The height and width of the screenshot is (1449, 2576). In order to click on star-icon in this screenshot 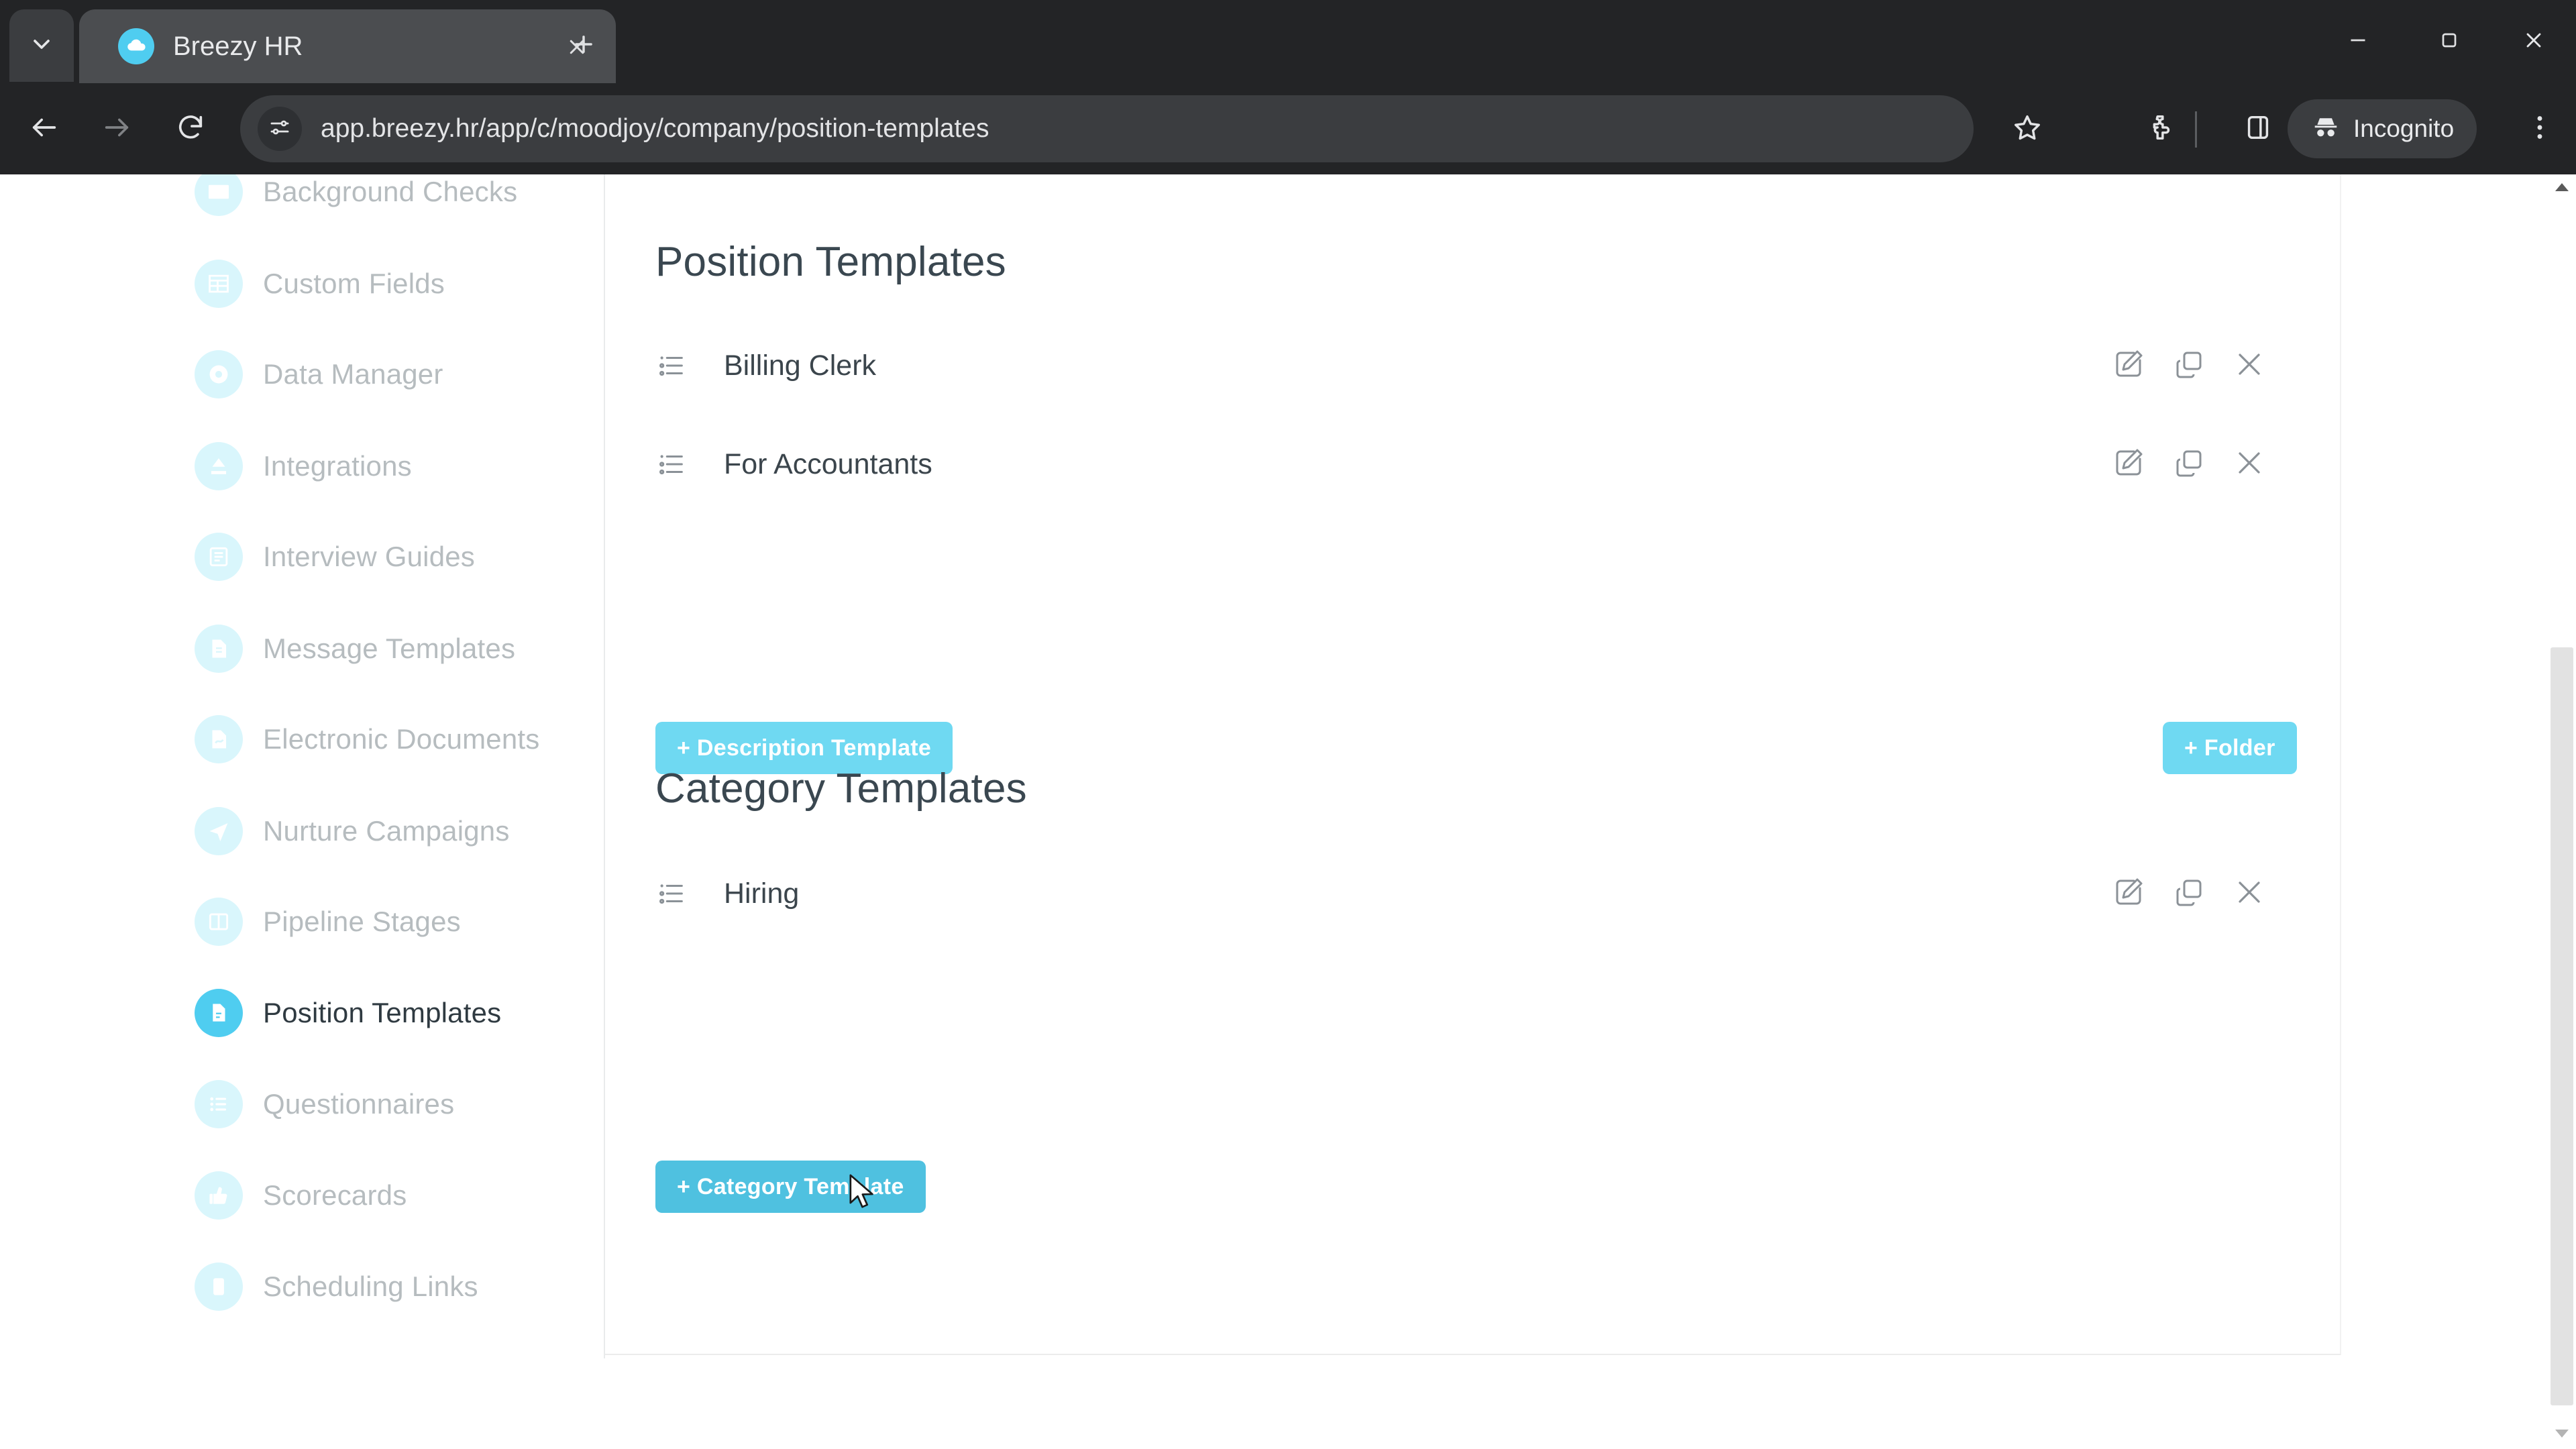, I will do `click(2027, 129)`.